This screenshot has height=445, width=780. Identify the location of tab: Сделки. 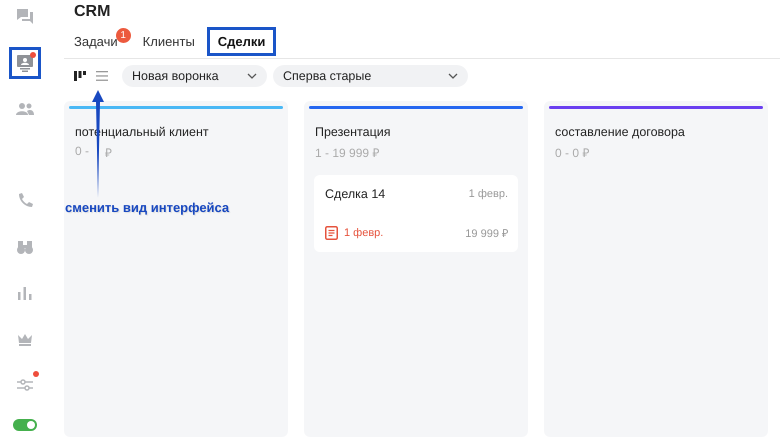
(241, 41).